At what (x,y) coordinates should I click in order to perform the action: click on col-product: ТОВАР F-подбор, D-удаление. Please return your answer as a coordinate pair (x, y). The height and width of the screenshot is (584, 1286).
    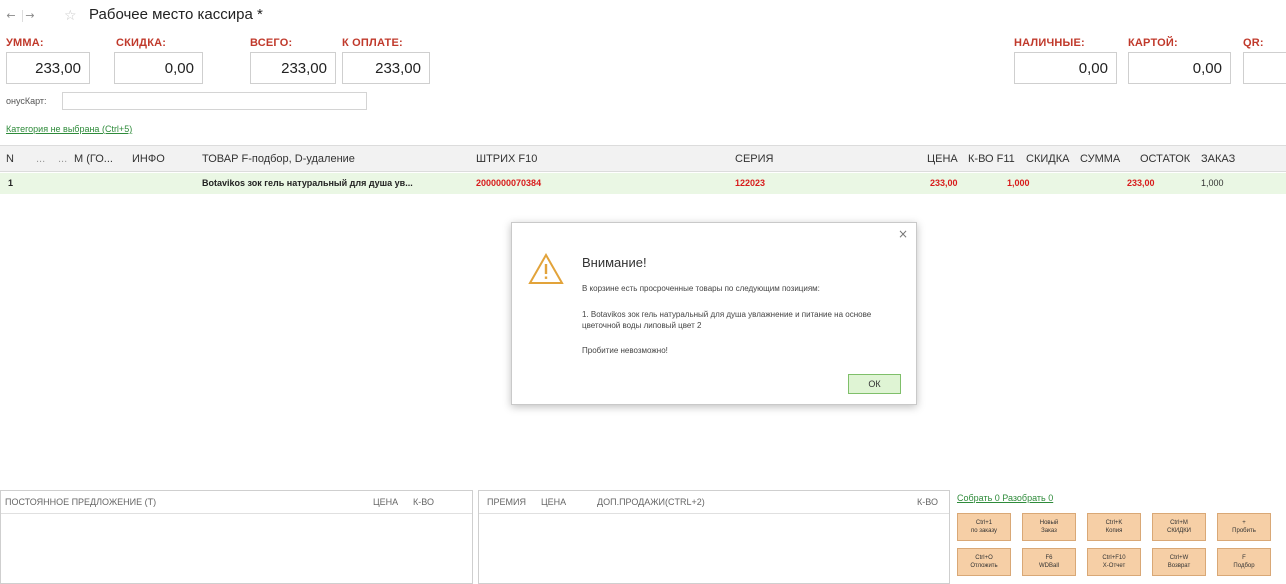
    Looking at the image, I should click on (278, 159).